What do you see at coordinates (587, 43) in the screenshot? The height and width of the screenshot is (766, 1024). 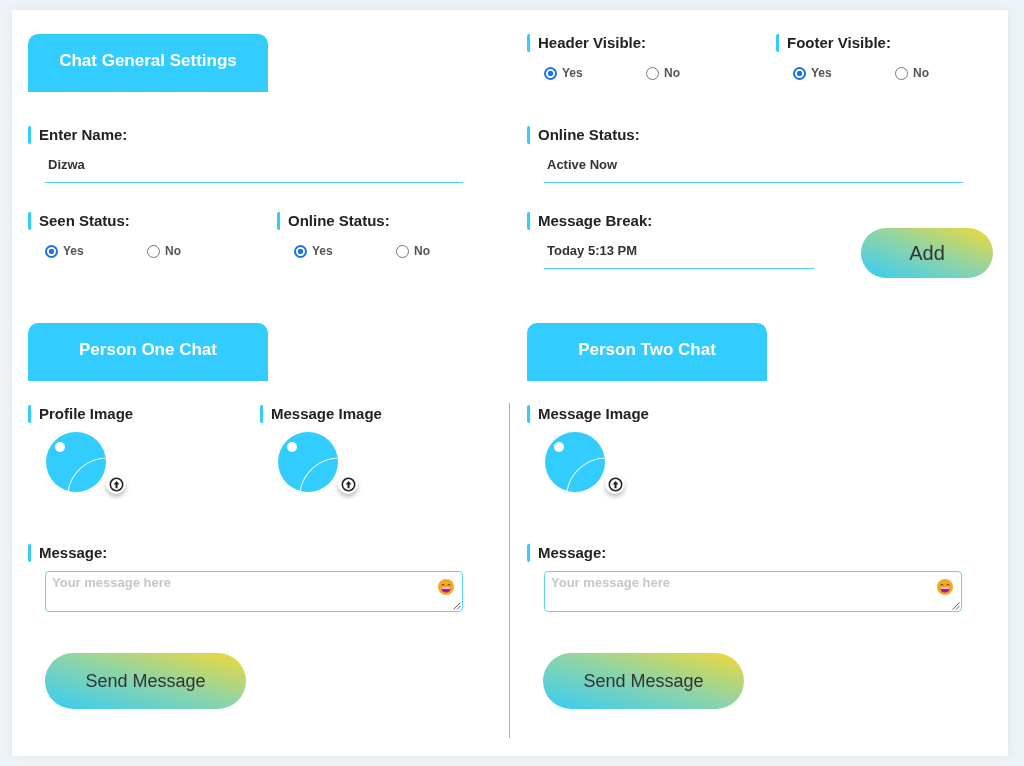 I see `field-label: Header Visible:` at bounding box center [587, 43].